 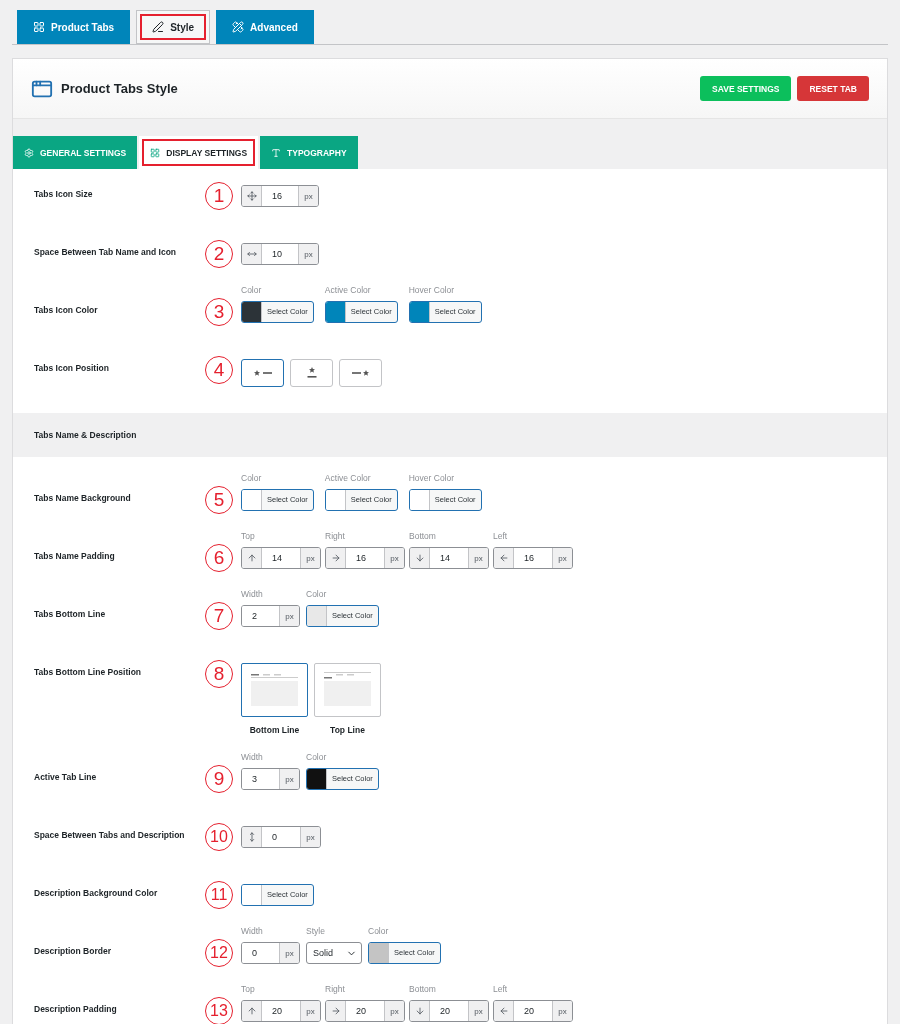 What do you see at coordinates (219, 837) in the screenshot?
I see `callout-number: 10` at bounding box center [219, 837].